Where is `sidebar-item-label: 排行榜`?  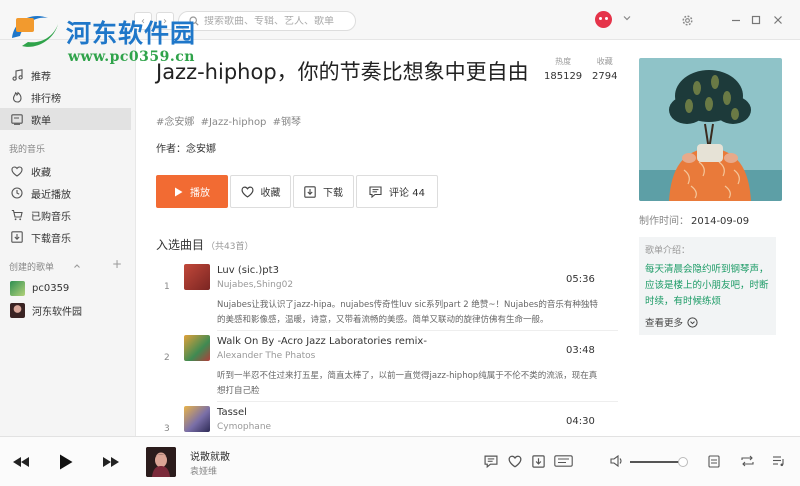
sidebar-item-label: 排行榜 is located at coordinates (46, 99).